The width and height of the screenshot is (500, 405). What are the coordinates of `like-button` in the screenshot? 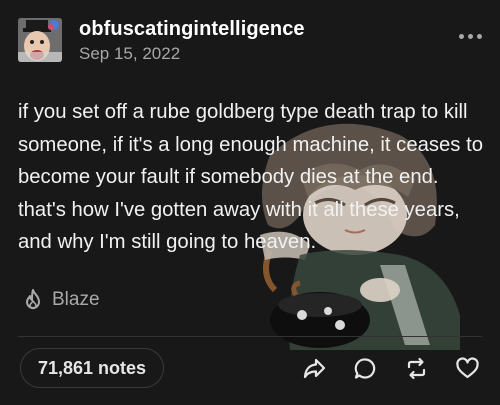 It's located at (467, 368).